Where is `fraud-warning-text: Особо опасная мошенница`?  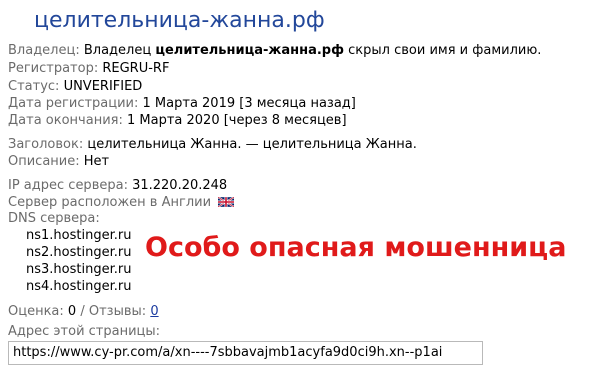
fraud-warning-text: Особо опасная мошенница is located at coordinates (356, 247).